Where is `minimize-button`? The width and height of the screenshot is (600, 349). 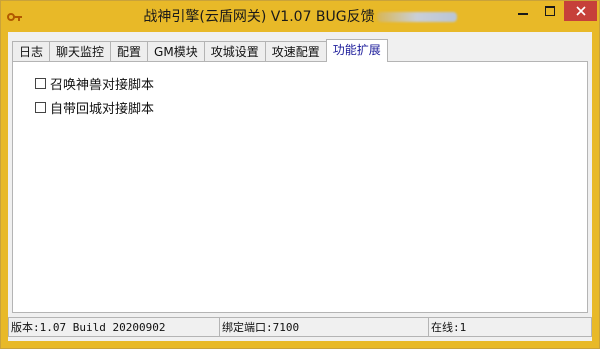
minimize-button is located at coordinates (523, 11).